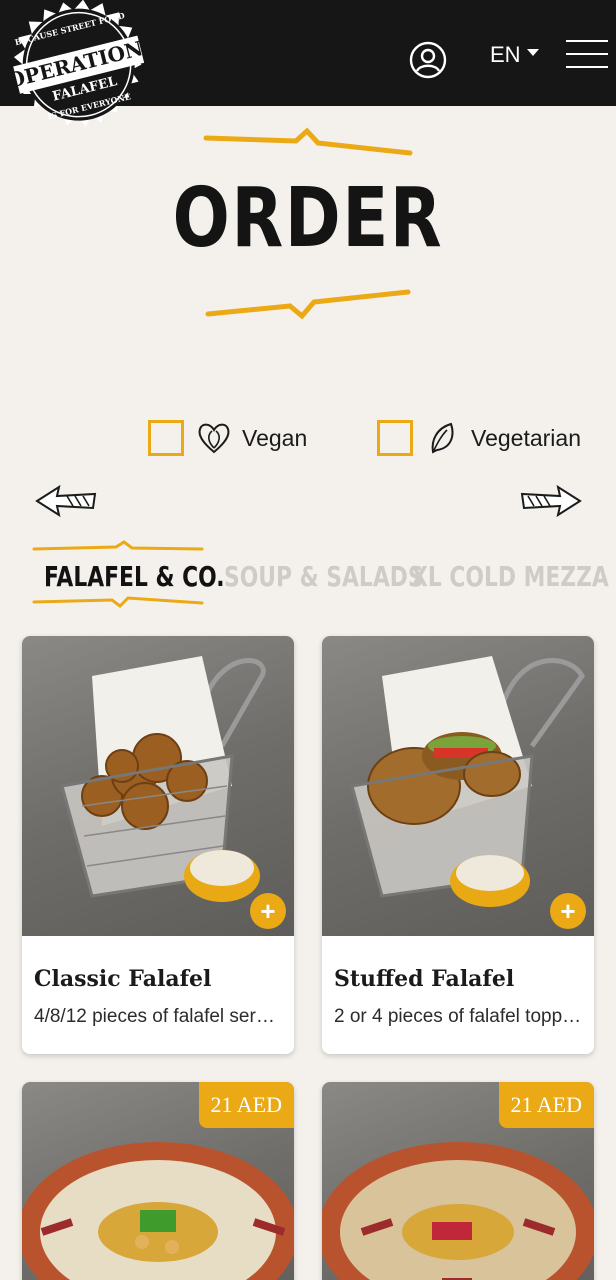  Describe the element at coordinates (123, 979) in the screenshot. I see `product-name: Classic Falafel` at that location.